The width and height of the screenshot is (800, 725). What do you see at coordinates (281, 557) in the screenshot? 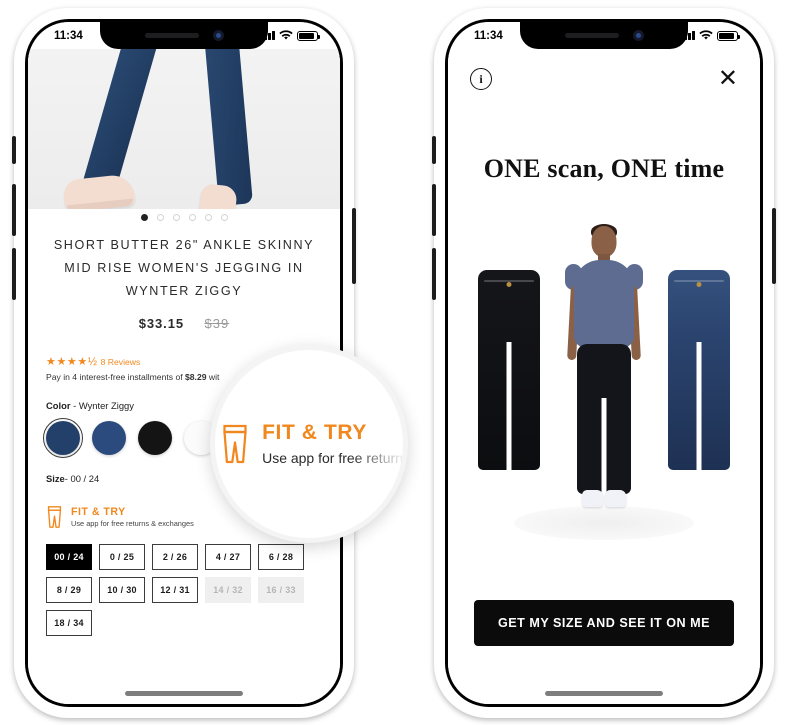
I see `size-option: 6 / 28` at bounding box center [281, 557].